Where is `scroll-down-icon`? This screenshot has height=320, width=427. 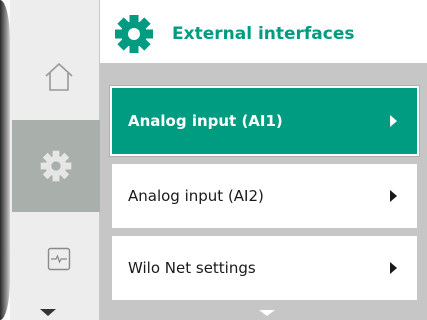 scroll-down-icon is located at coordinates (267, 313).